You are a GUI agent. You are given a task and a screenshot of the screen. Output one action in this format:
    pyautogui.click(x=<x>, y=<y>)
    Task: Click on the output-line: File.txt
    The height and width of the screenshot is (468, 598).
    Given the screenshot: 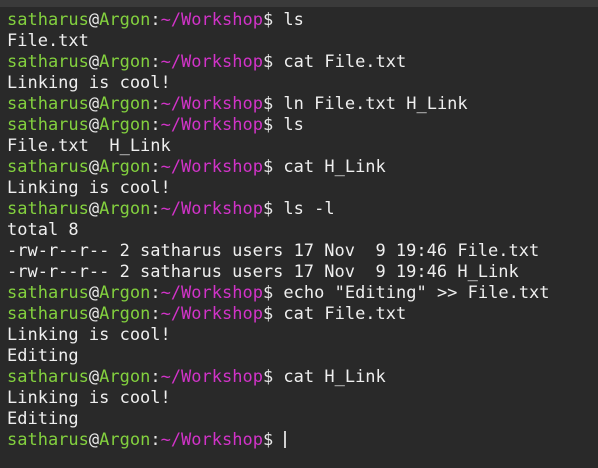 What is the action you would take?
    pyautogui.click(x=302, y=41)
    